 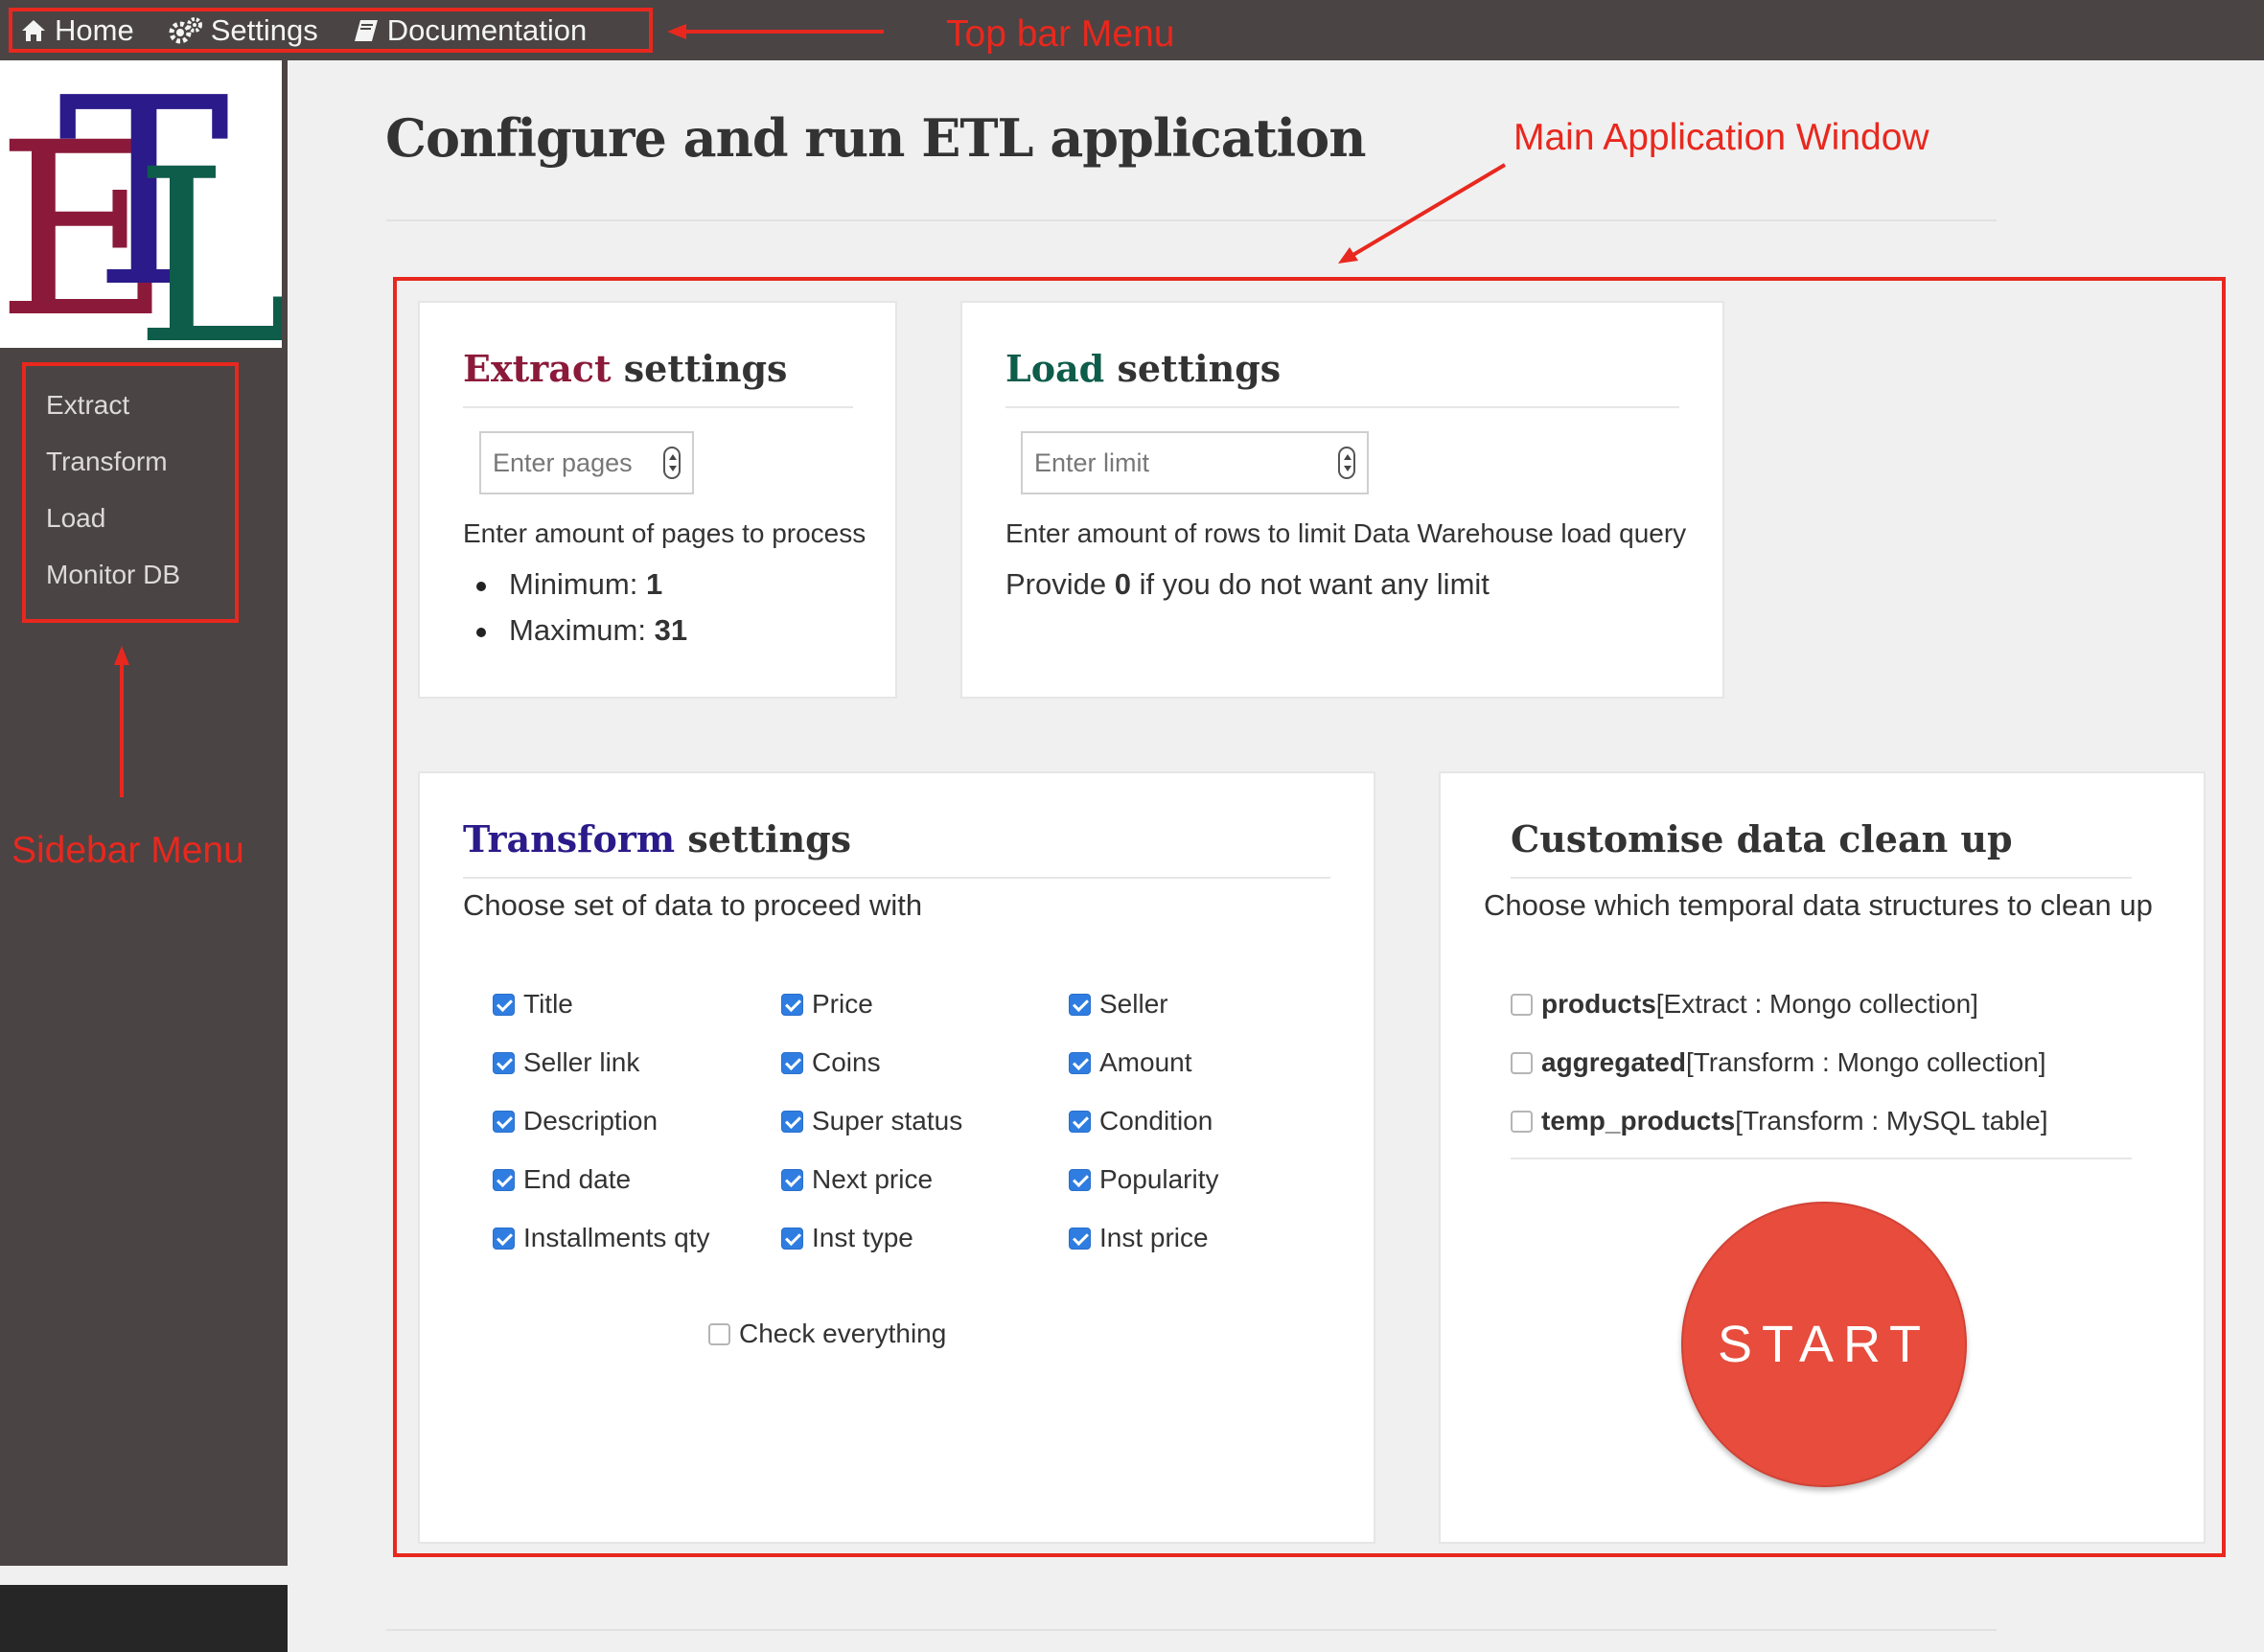 What do you see at coordinates (776, 31) in the screenshot?
I see `arrow-to-top-menu` at bounding box center [776, 31].